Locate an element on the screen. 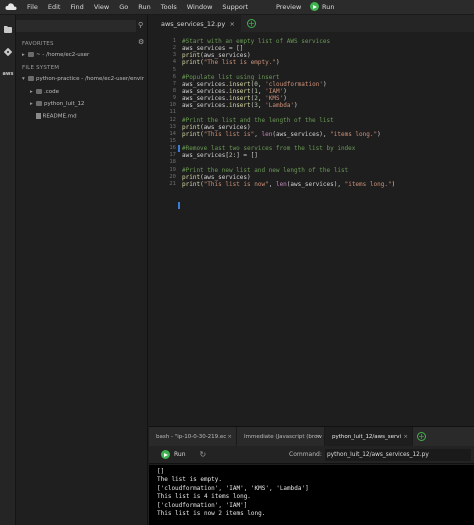  command-label: Command: is located at coordinates (305, 454).